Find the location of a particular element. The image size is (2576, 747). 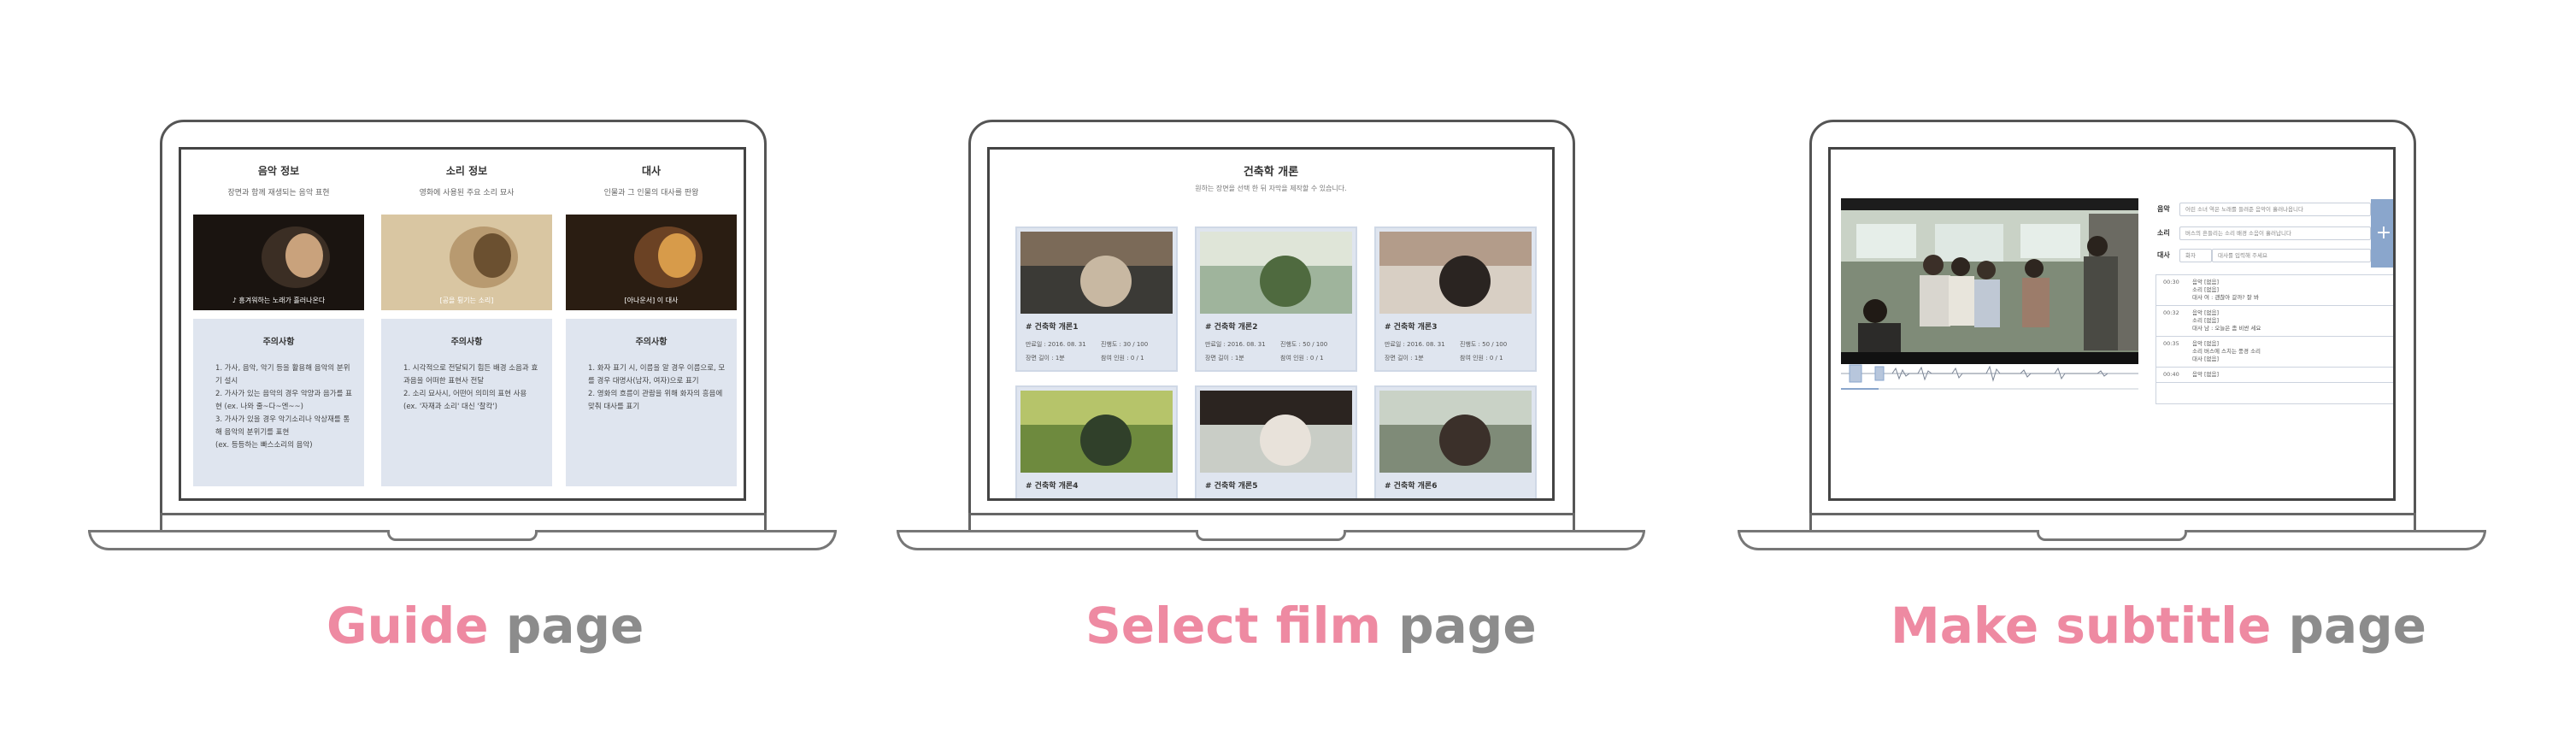

subtitle-entry: 00:40 음악 [없음] is located at coordinates (2274, 375).